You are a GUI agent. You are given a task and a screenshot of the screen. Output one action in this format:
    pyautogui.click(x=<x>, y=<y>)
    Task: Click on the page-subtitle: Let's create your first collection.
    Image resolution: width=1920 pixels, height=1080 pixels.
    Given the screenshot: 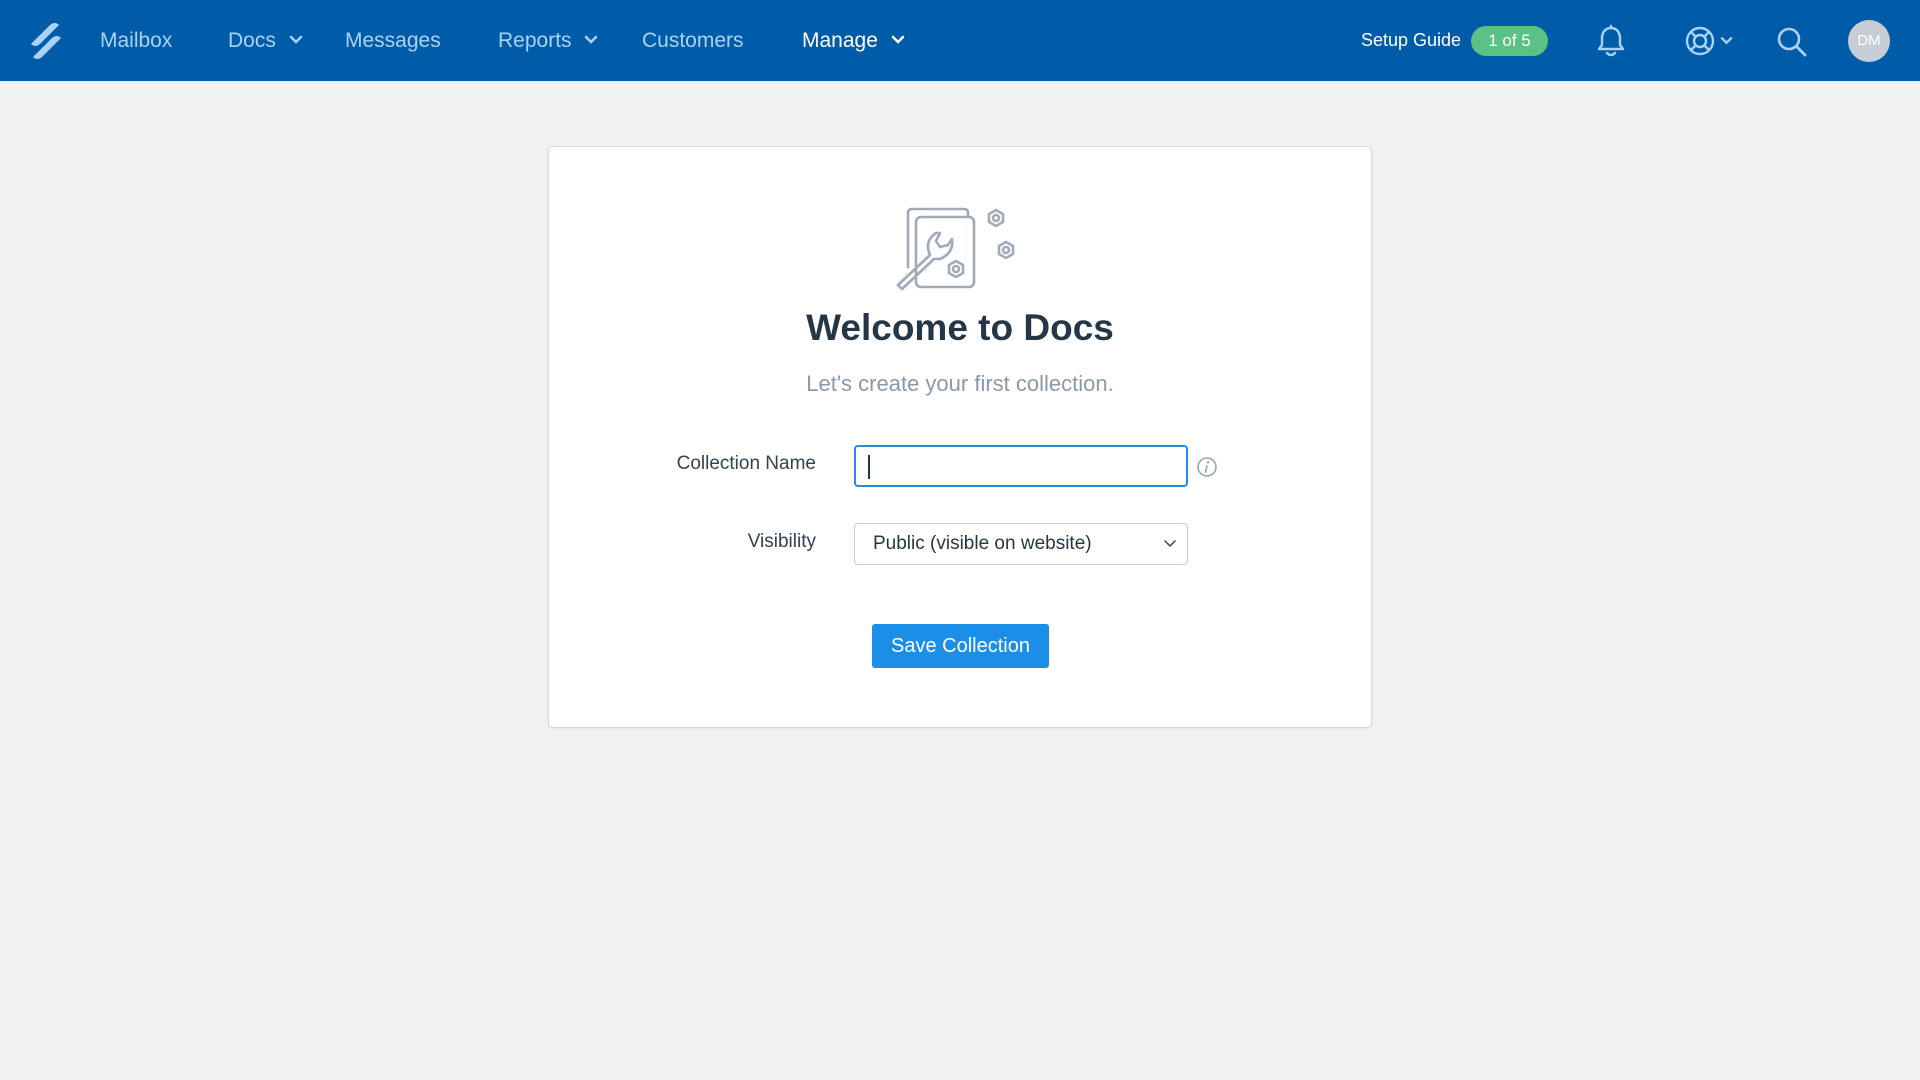 What is the action you would take?
    pyautogui.click(x=960, y=383)
    